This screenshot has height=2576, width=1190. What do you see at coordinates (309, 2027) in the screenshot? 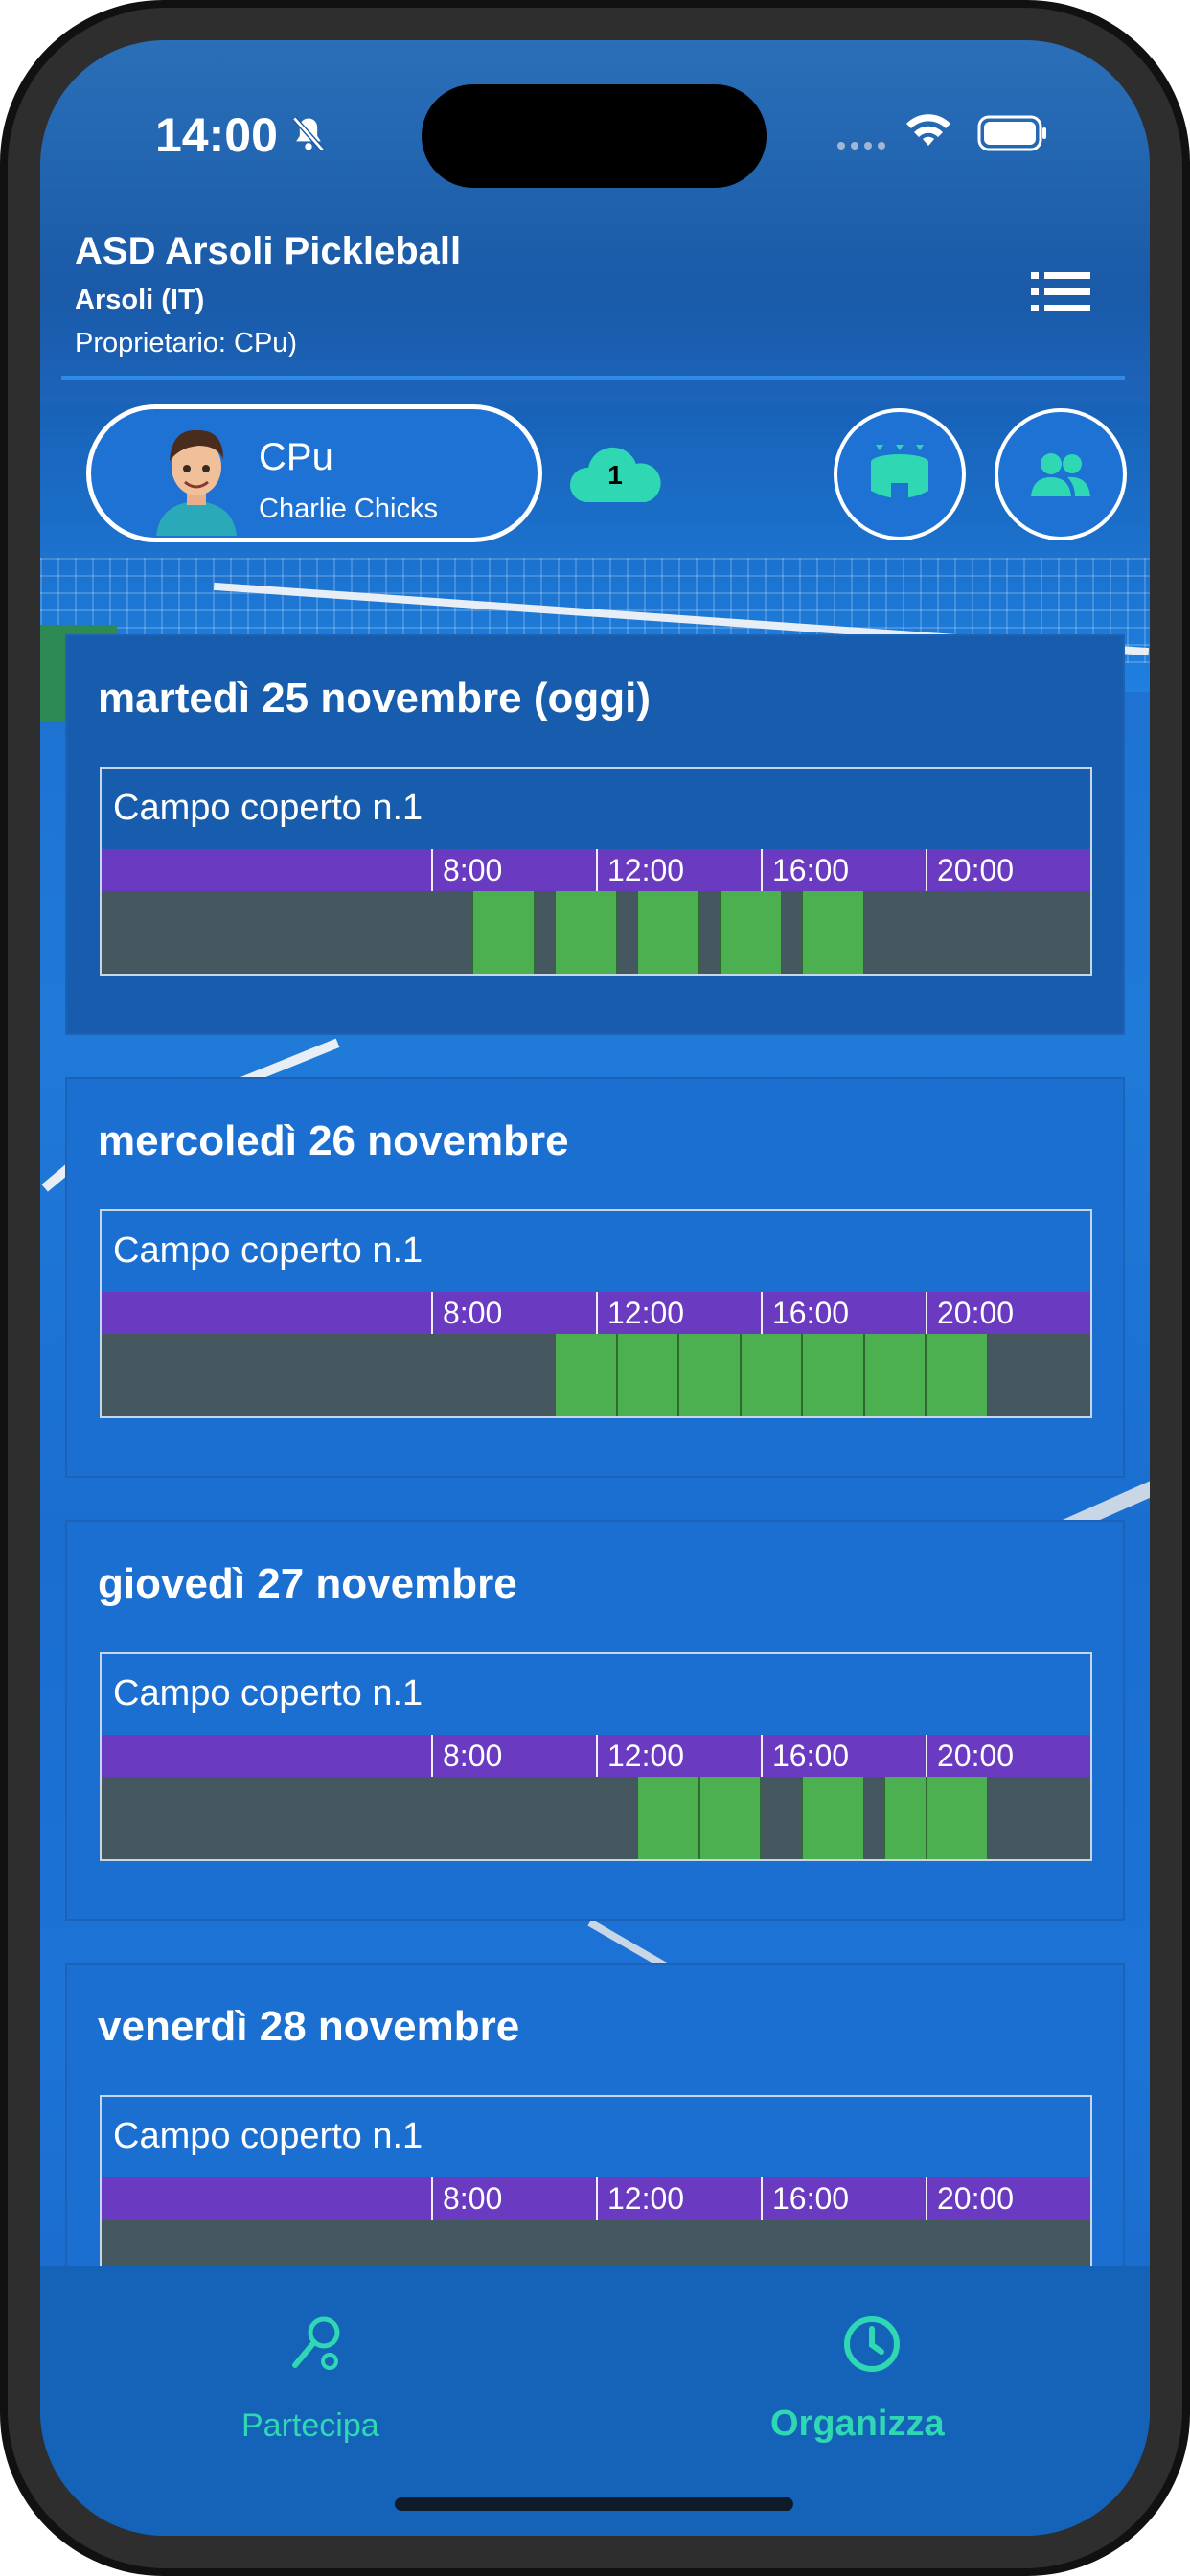
I see `day-title: venerdì 28 novembre` at bounding box center [309, 2027].